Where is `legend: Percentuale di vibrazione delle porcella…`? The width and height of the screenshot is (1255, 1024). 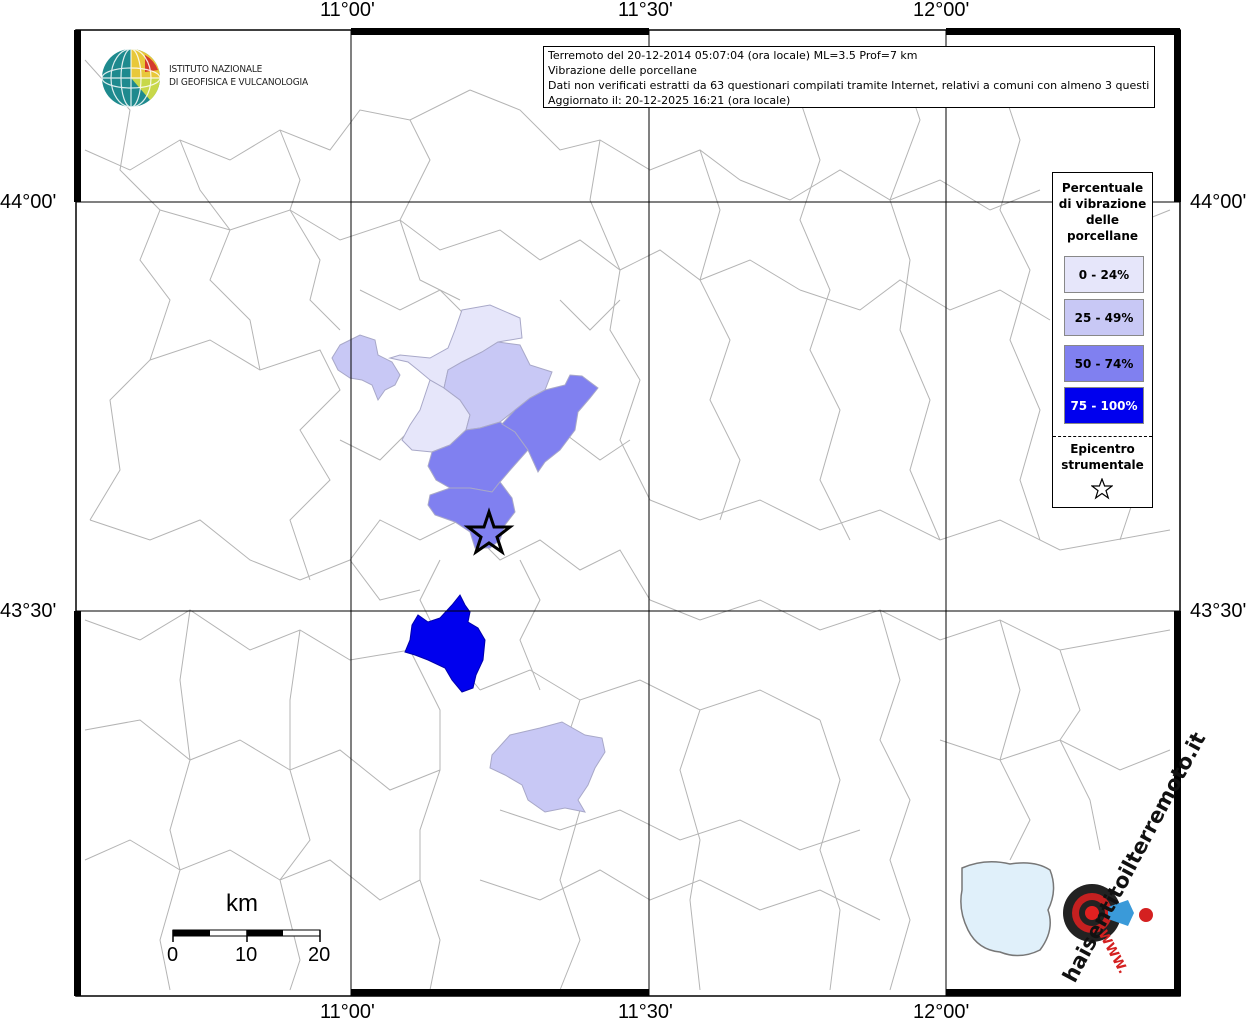
legend: Percentuale di vibrazione delle porcella… is located at coordinates (1102, 340).